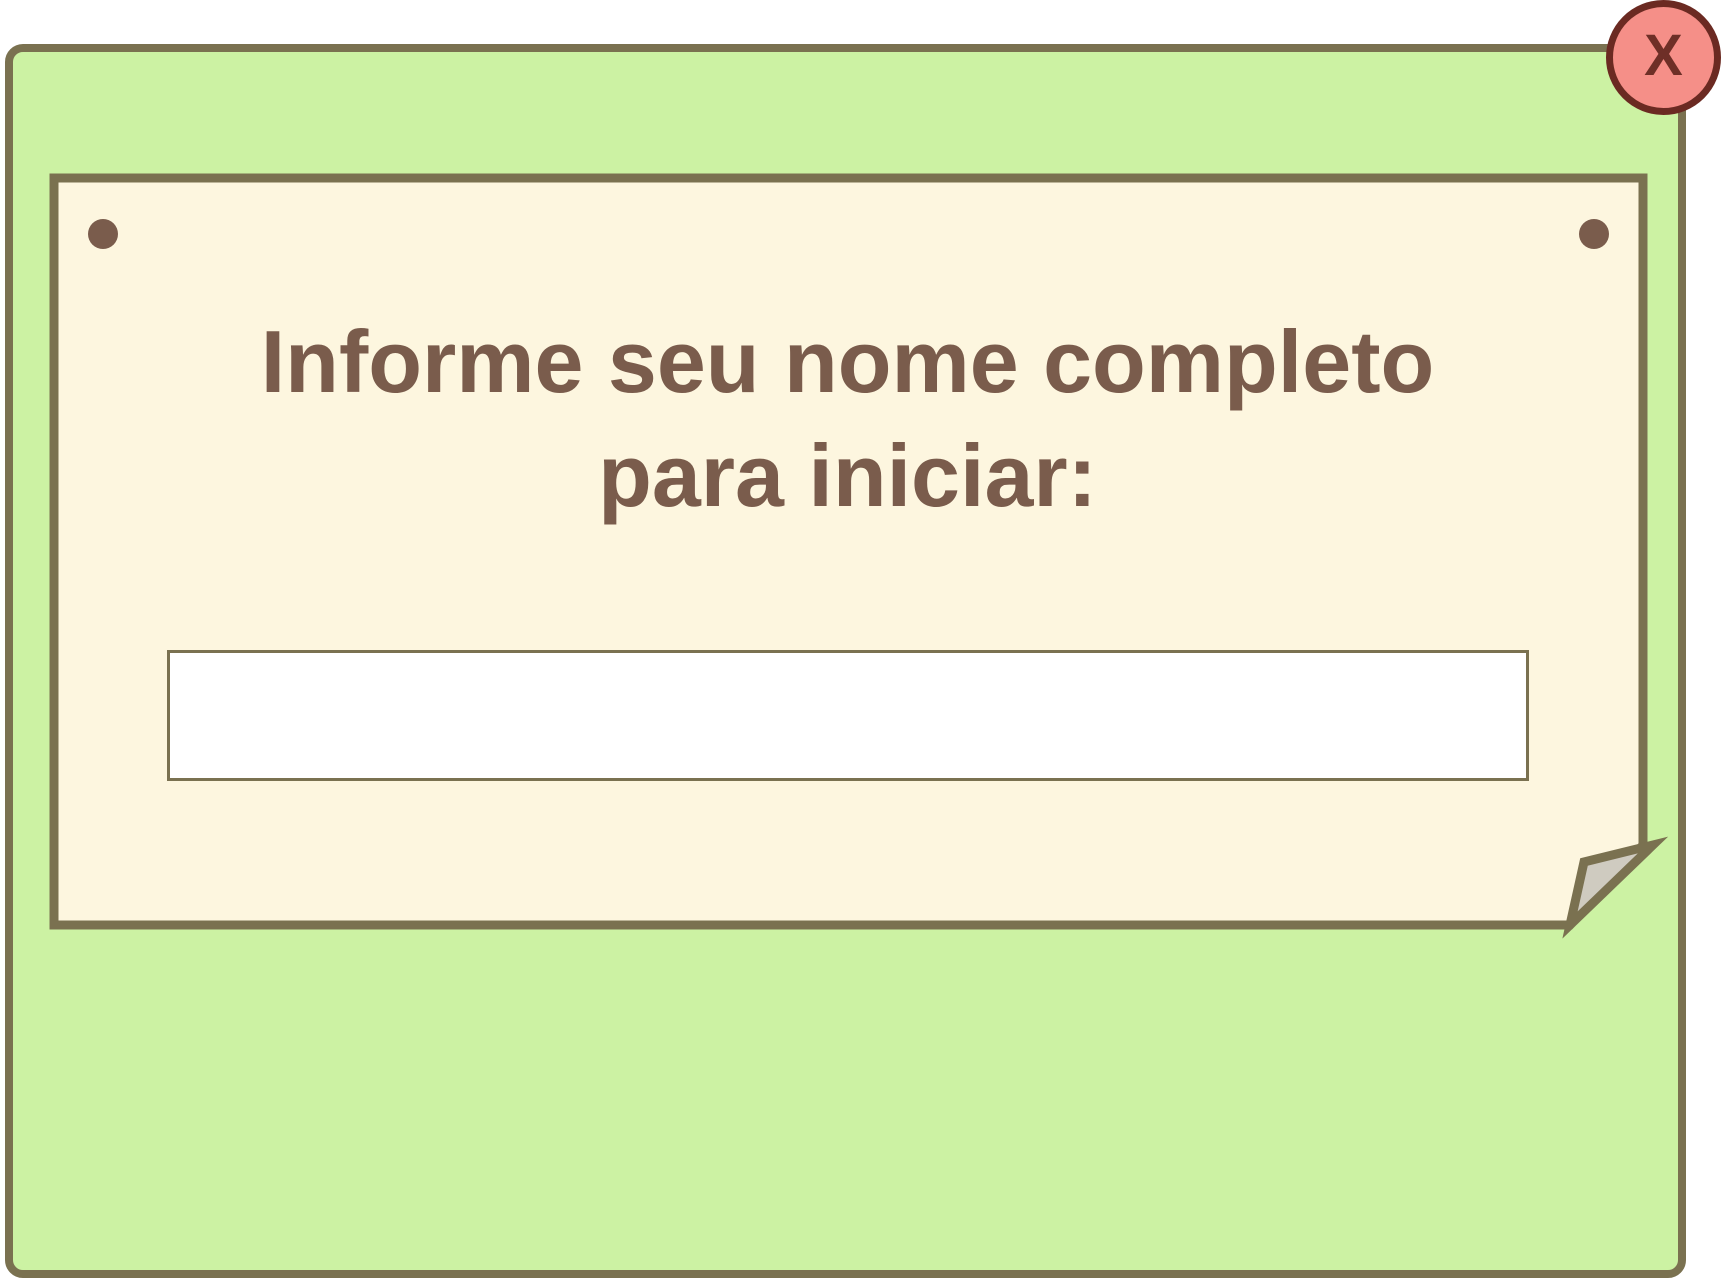 This screenshot has height=1287, width=1722. Describe the element at coordinates (848, 715) in the screenshot. I see `full-name-input` at that location.